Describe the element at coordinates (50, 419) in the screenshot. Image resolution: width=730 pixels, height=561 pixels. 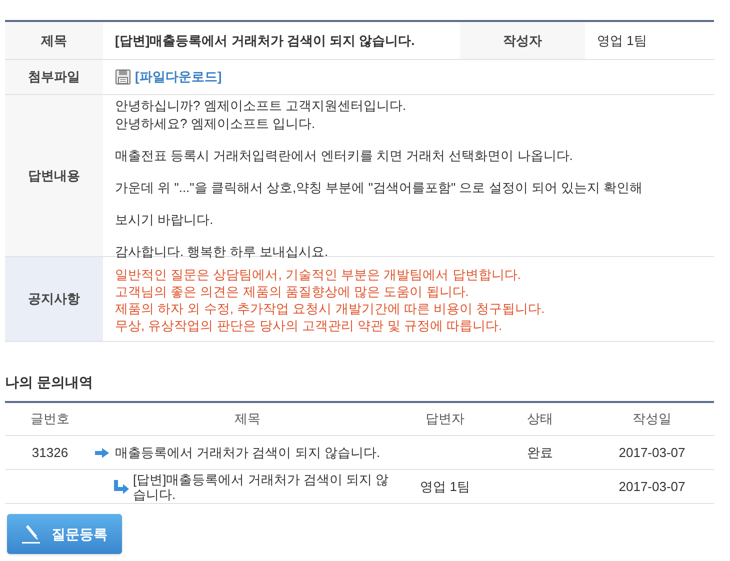
I see `column-header: 글번호` at that location.